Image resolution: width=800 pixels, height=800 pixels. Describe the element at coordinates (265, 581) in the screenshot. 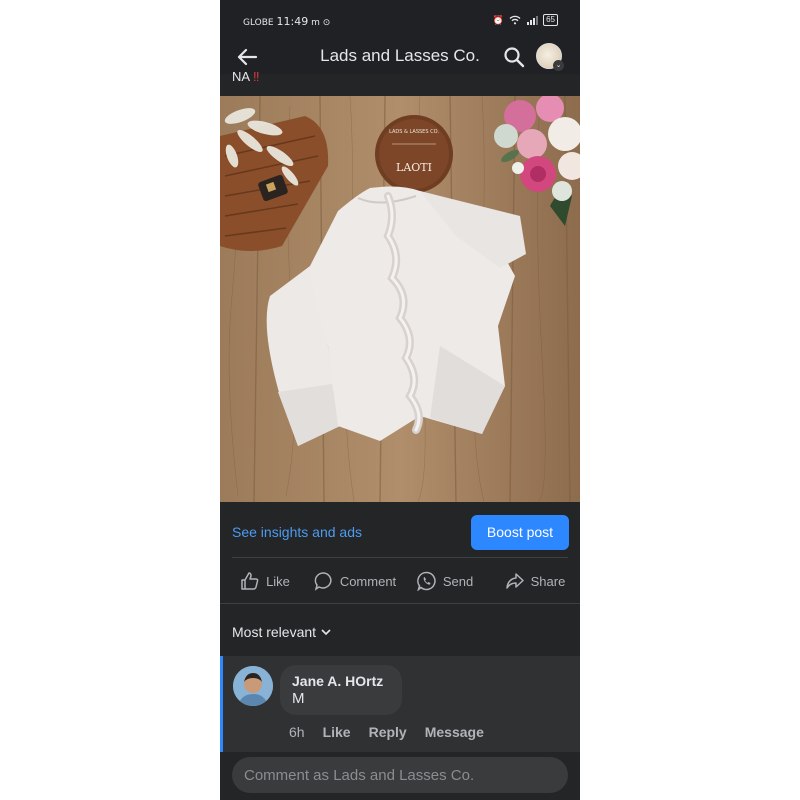

I see `like-button: Like` at that location.